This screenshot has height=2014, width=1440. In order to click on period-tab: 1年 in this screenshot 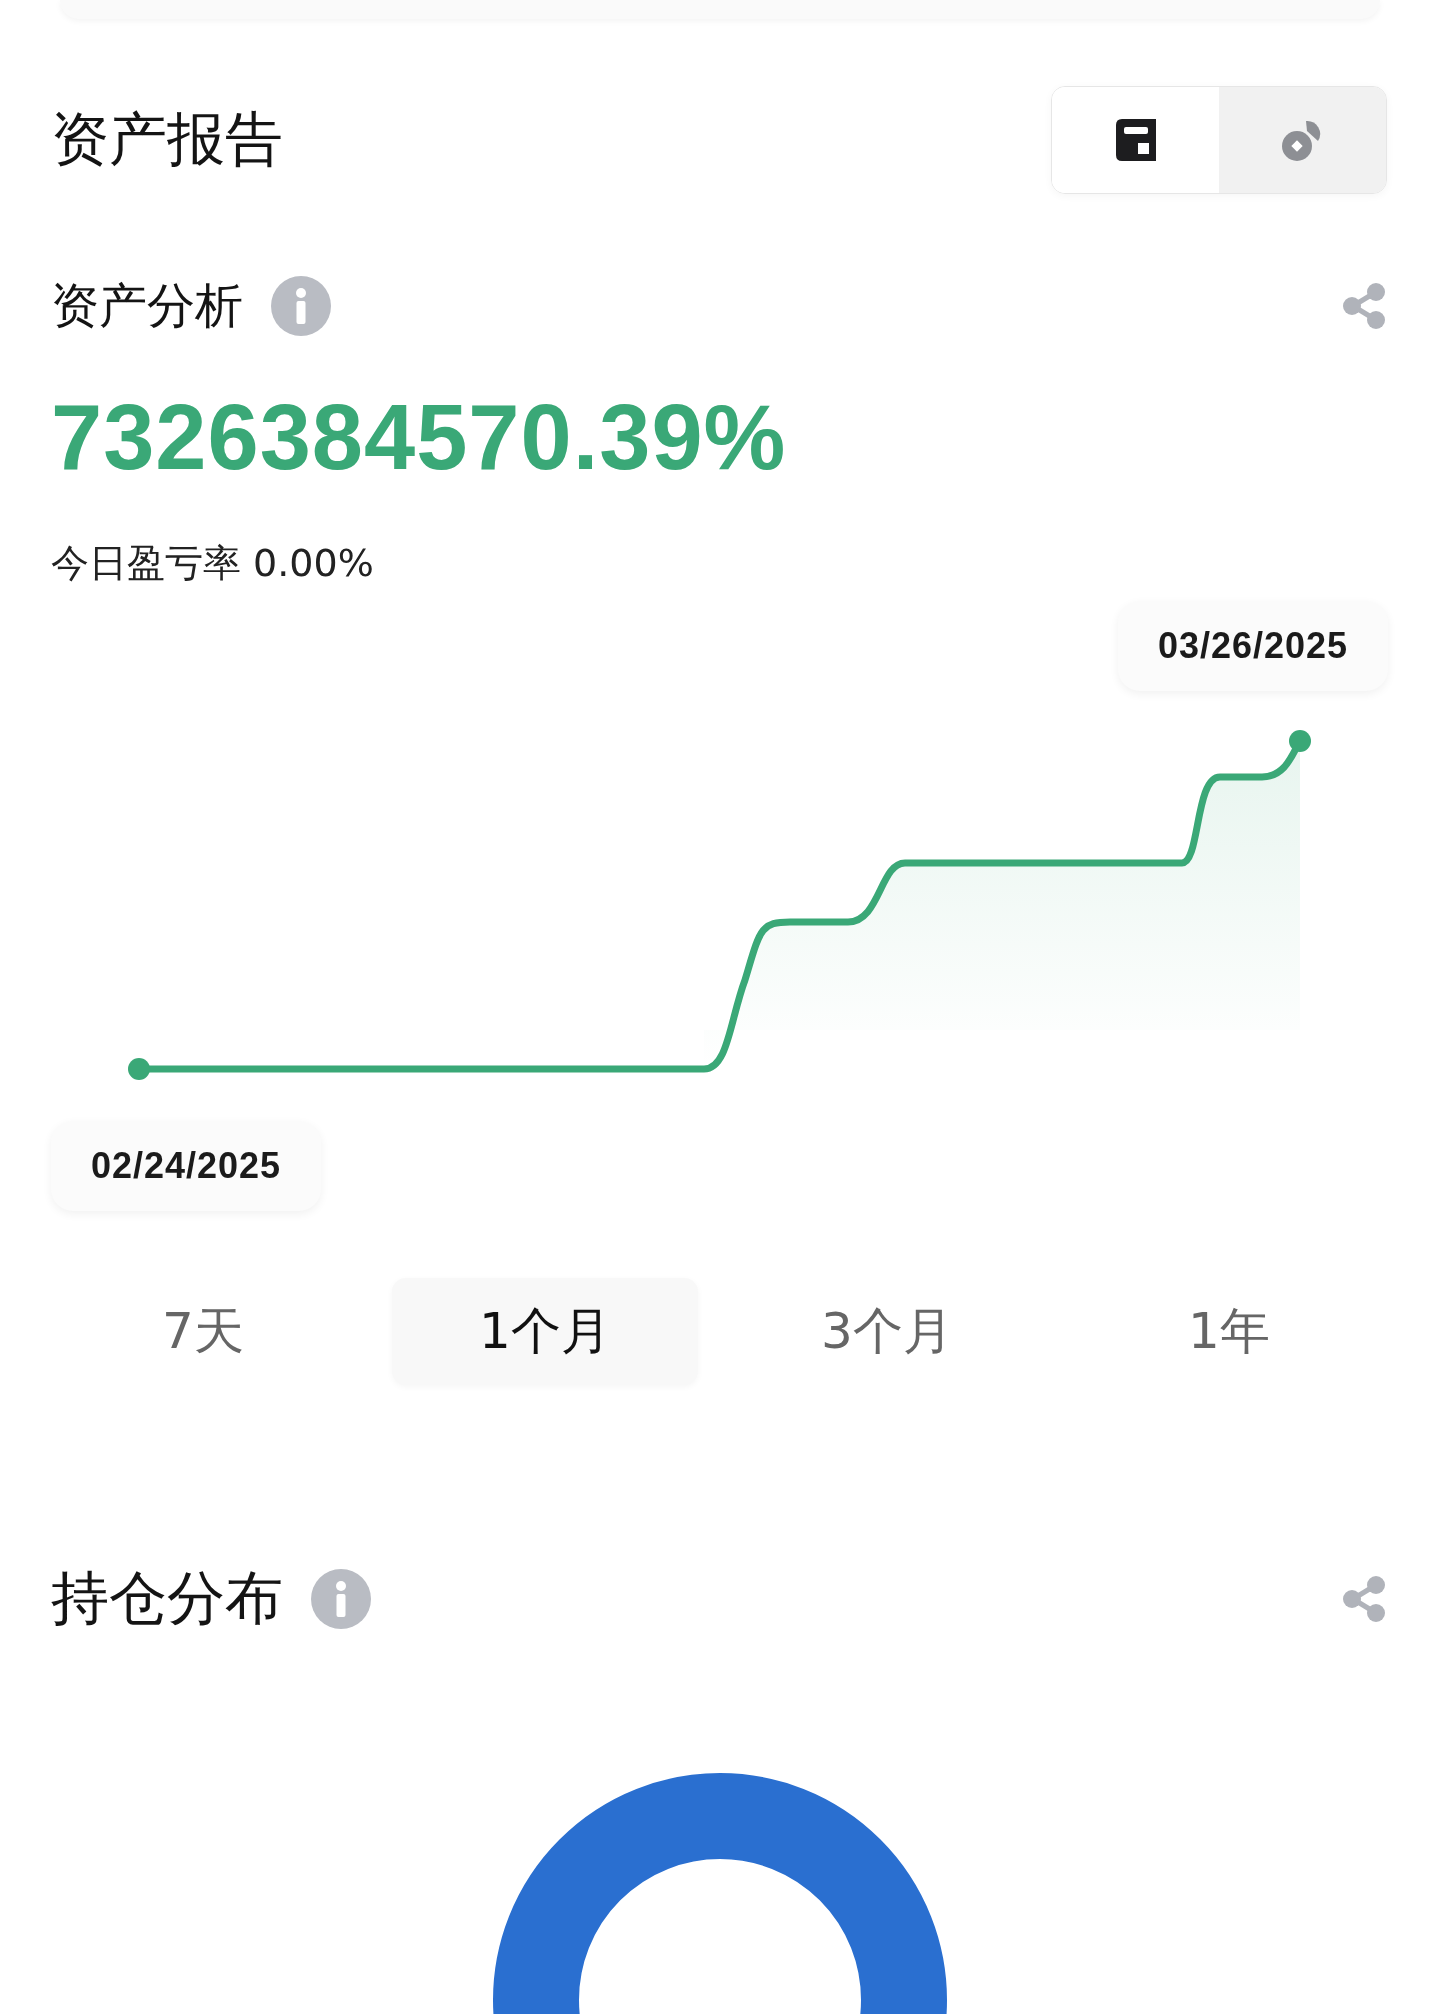, I will do `click(1229, 1331)`.